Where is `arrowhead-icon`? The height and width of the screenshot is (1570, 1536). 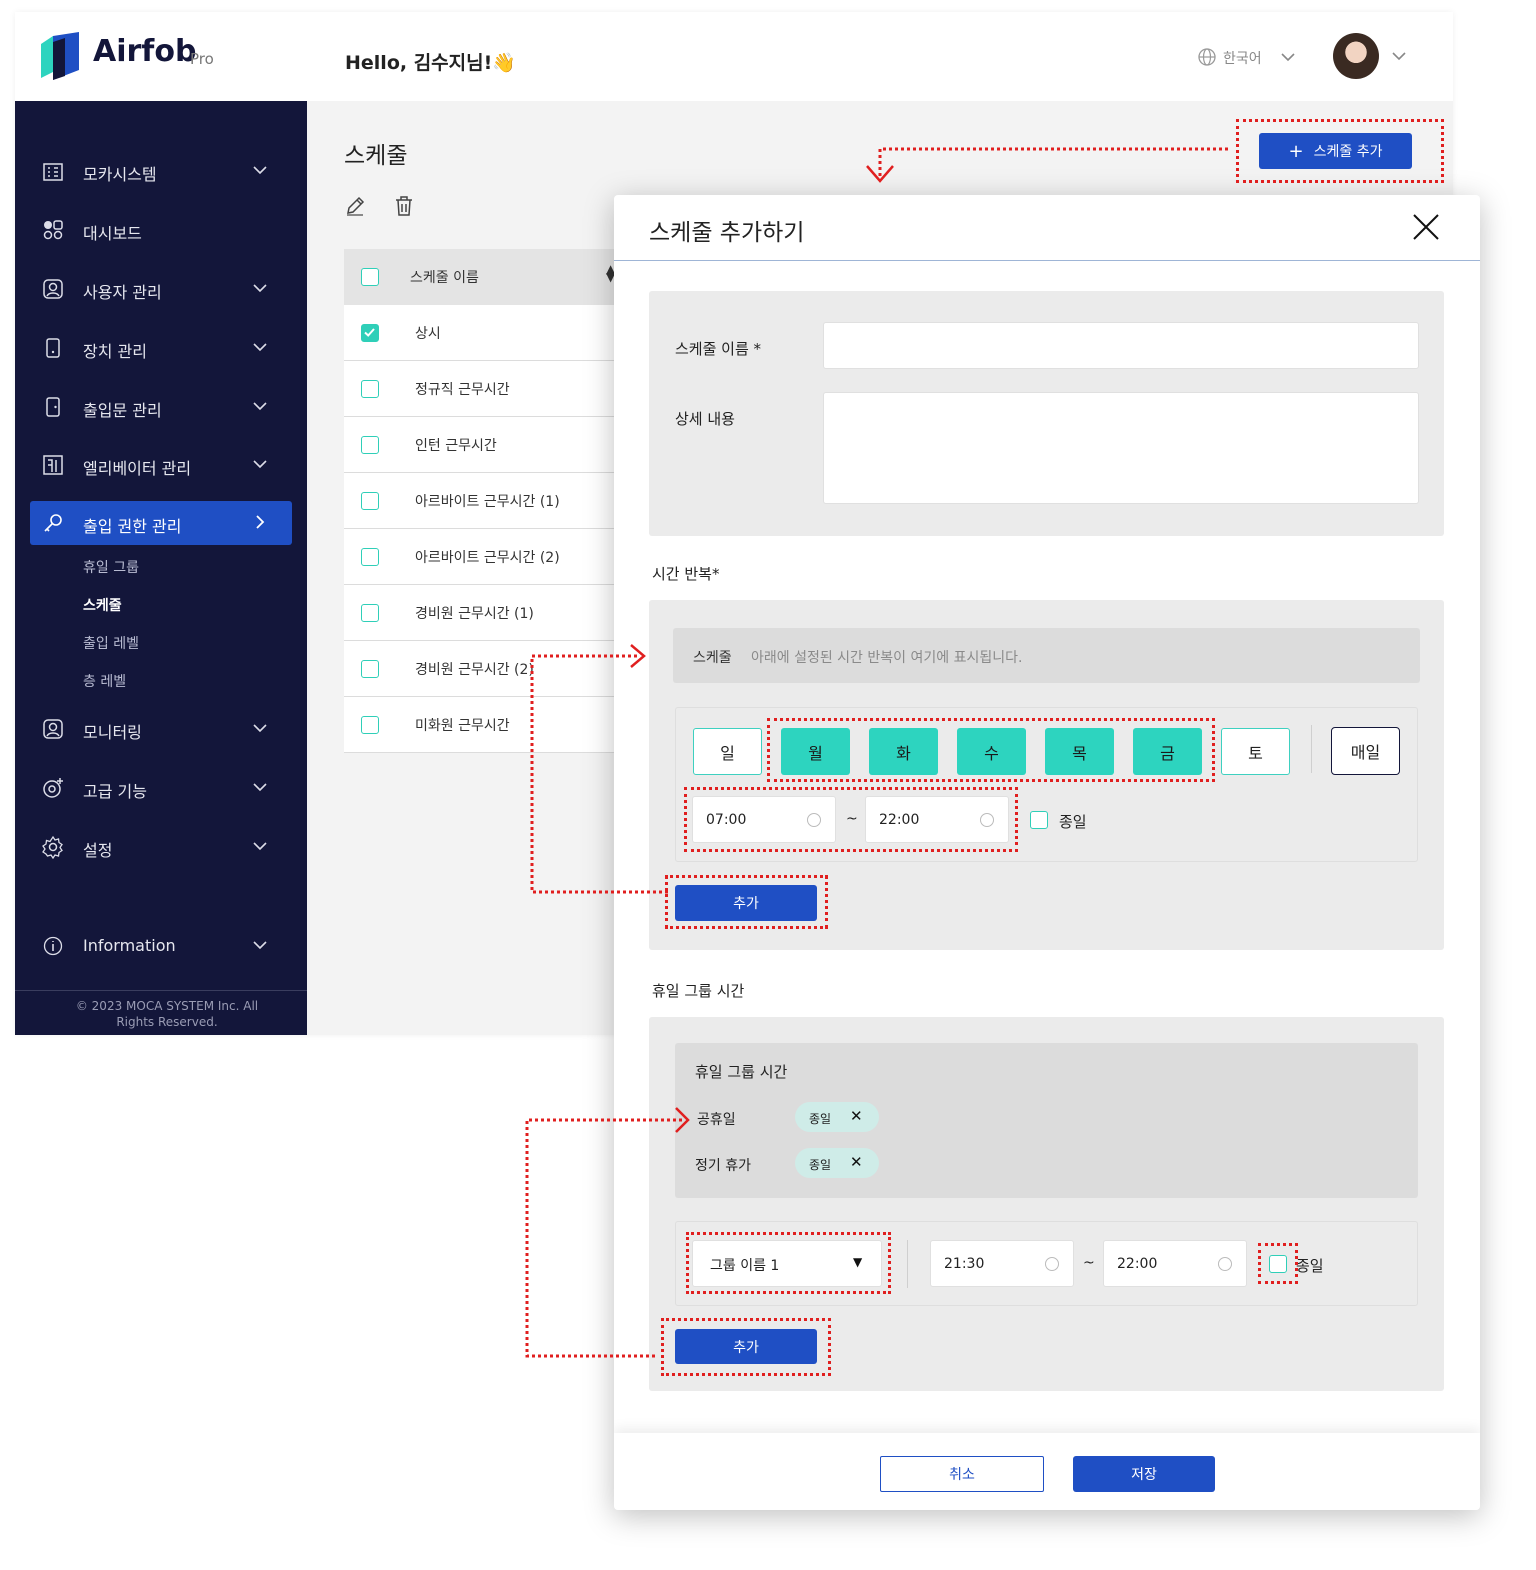 arrowhead-icon is located at coordinates (638, 656).